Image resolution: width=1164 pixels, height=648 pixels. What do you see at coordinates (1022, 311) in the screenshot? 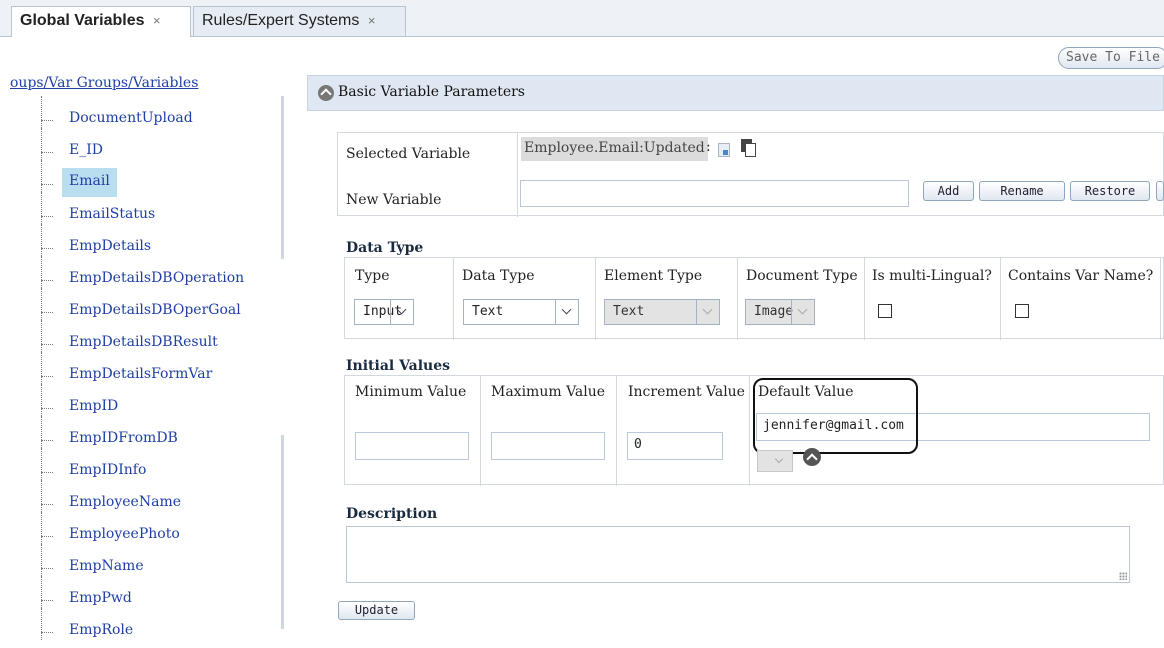
I see `contains-var-checkbox` at bounding box center [1022, 311].